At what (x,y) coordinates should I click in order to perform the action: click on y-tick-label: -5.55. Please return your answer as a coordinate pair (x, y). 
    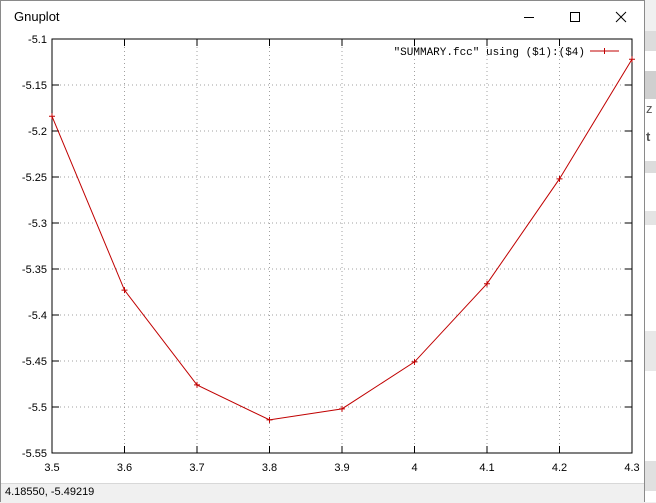
    Looking at the image, I should click on (34, 454).